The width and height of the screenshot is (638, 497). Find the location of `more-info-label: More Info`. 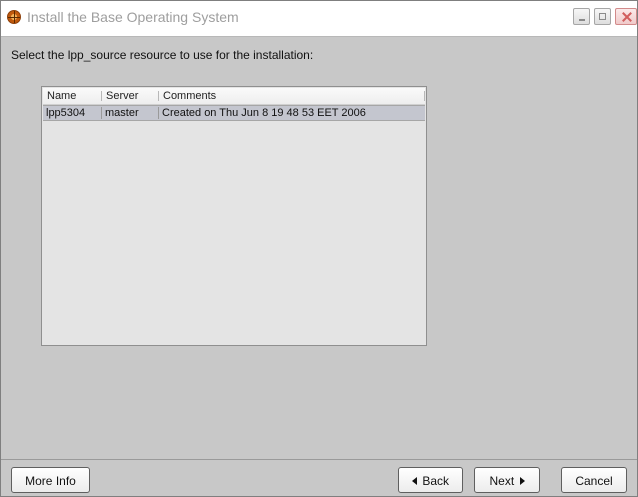

more-info-label: More Info is located at coordinates (50, 481).